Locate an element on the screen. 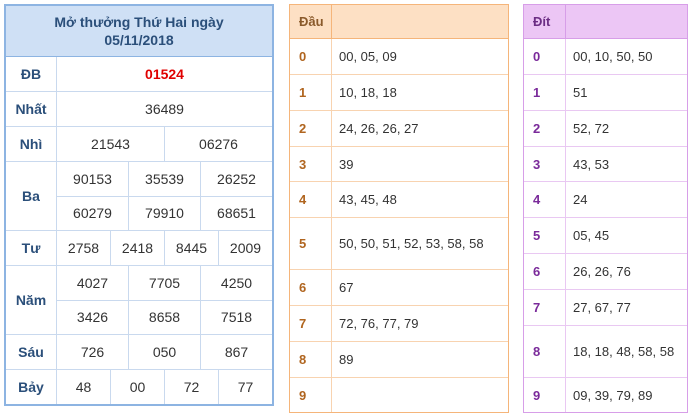 The image size is (698, 413). head-digit-row: 8 89 is located at coordinates (399, 360).